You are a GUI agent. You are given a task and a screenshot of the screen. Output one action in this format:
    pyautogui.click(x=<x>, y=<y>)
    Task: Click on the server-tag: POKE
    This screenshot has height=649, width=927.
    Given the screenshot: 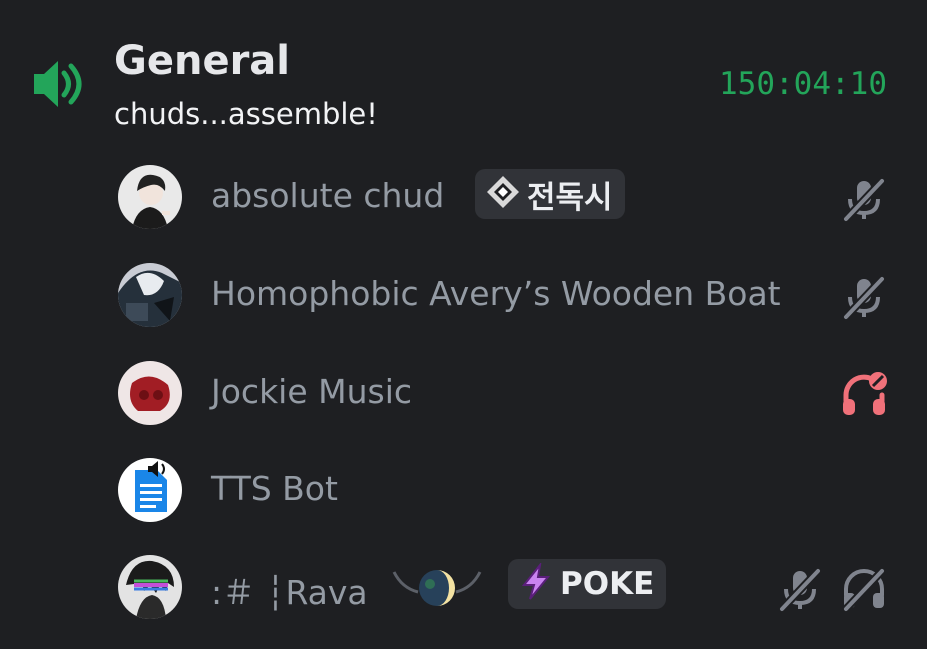 What is the action you would take?
    pyautogui.click(x=587, y=584)
    